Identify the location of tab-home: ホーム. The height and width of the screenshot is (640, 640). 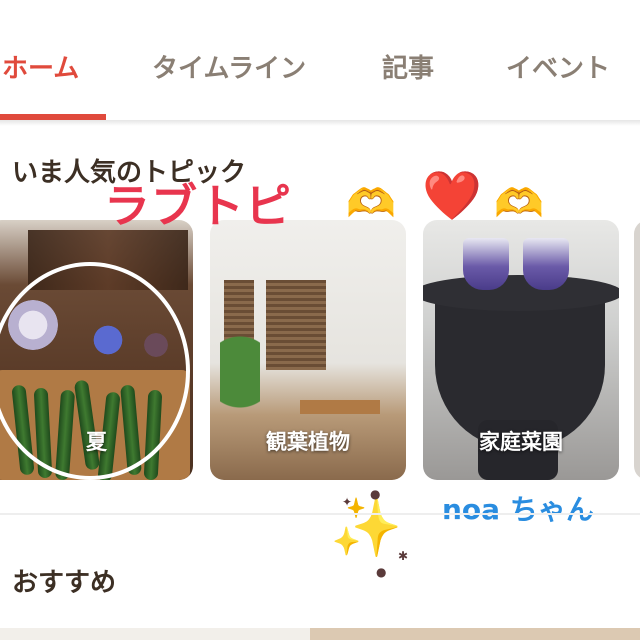
(40, 66).